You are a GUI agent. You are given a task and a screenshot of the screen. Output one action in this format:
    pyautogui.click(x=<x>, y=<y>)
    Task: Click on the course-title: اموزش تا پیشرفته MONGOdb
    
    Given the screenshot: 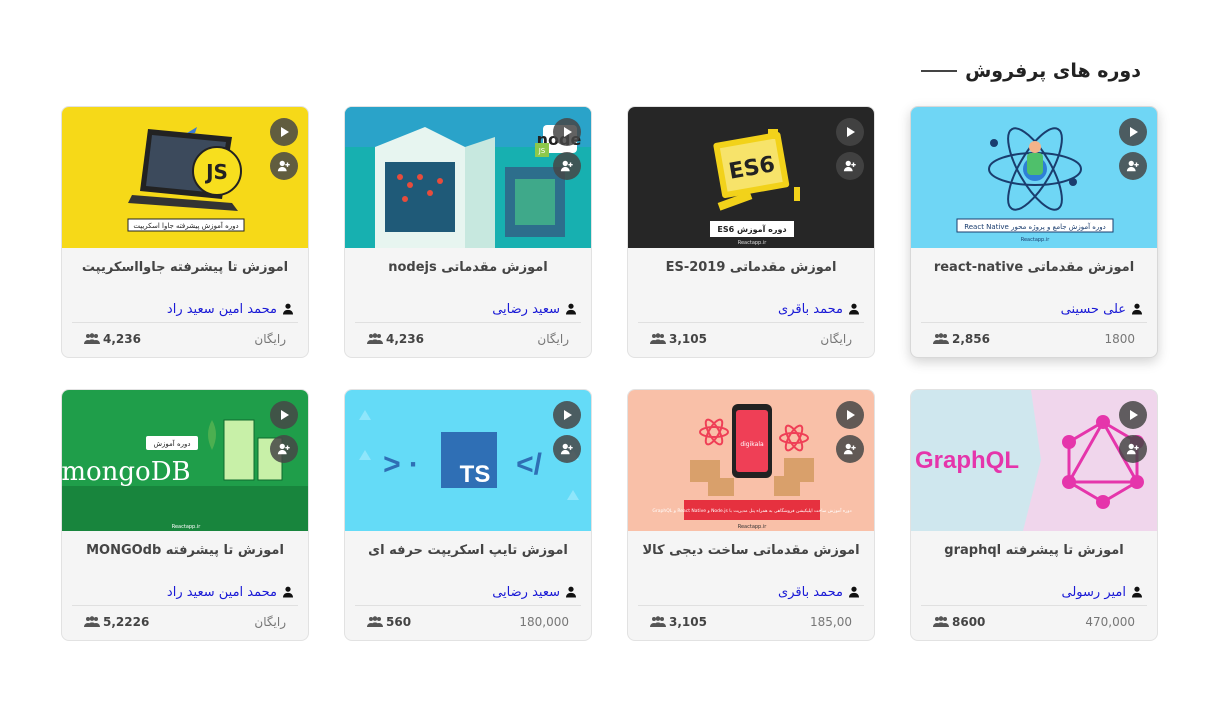 What is the action you would take?
    pyautogui.click(x=185, y=552)
    